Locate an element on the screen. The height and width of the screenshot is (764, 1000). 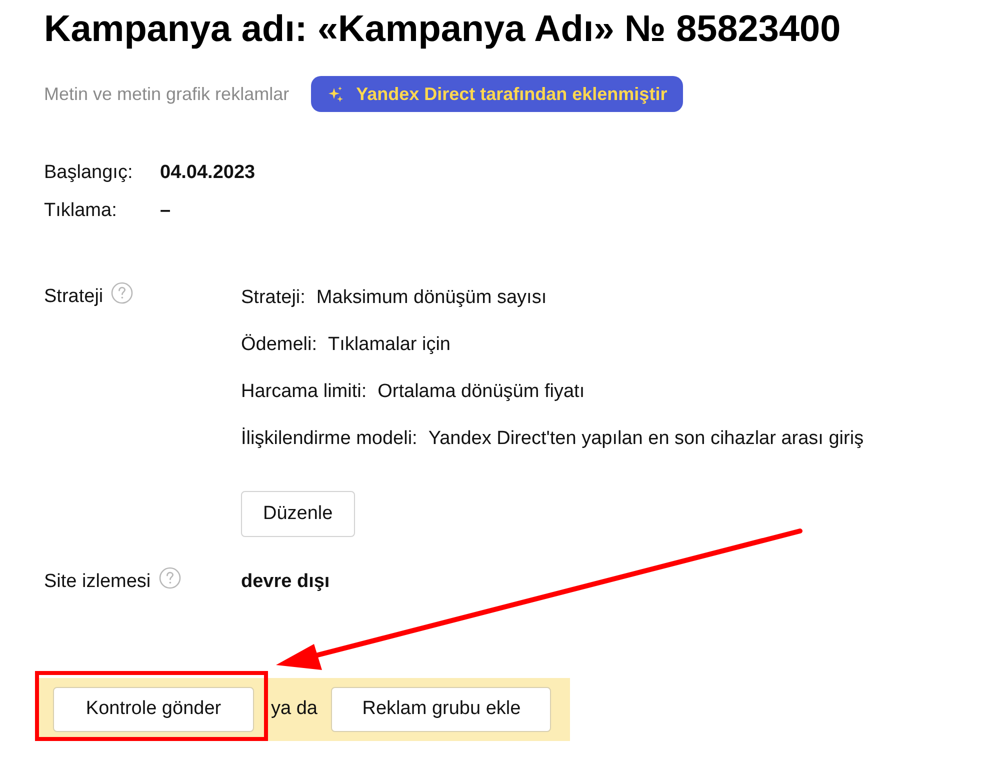
page-title: Kampanya adı: «Kampanya Adı» № 85823400 is located at coordinates (442, 29).